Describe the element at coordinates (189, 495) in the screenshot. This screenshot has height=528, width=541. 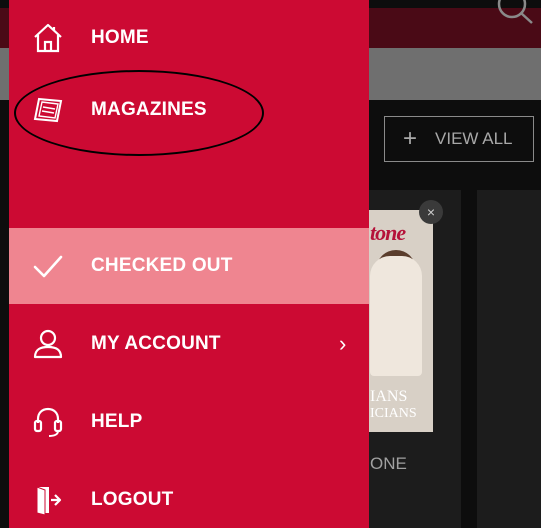
I see `menu-item-logout: LOGOUT` at that location.